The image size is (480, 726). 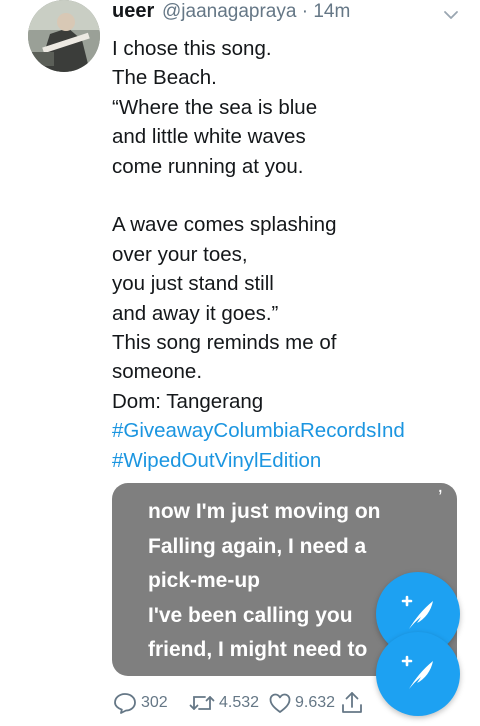 I want to click on tweet-line: The Beach., so click(x=164, y=78).